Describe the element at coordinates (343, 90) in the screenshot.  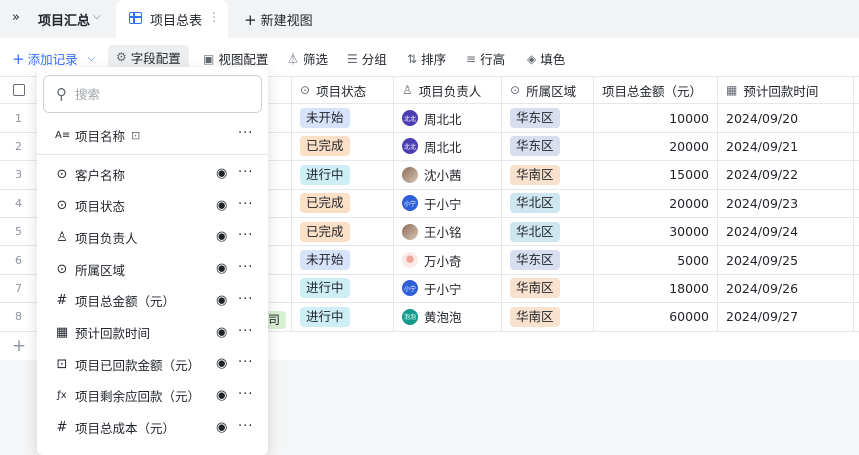
I see `header-status: ⊙ 项目状态` at that location.